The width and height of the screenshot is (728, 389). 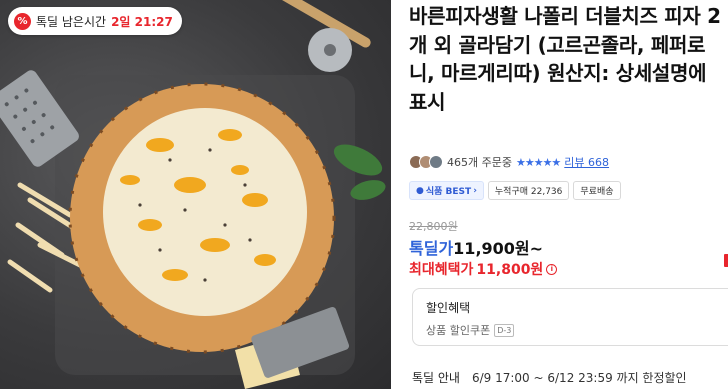 I want to click on deal-price-value: 11,900원~, so click(x=498, y=248).